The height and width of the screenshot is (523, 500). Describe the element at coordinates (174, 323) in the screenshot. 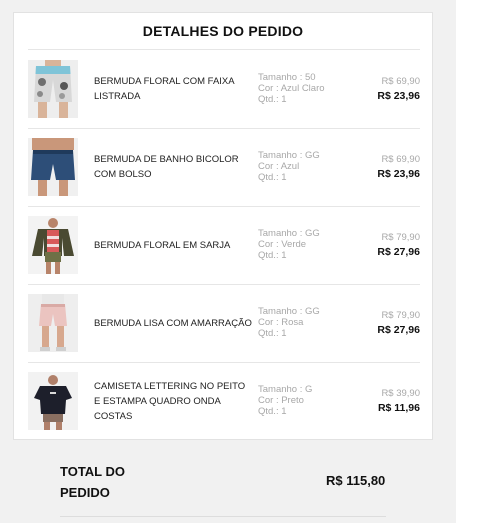

I see `item-name: BERMUDA LISA COM AMARRAÇÃO` at that location.